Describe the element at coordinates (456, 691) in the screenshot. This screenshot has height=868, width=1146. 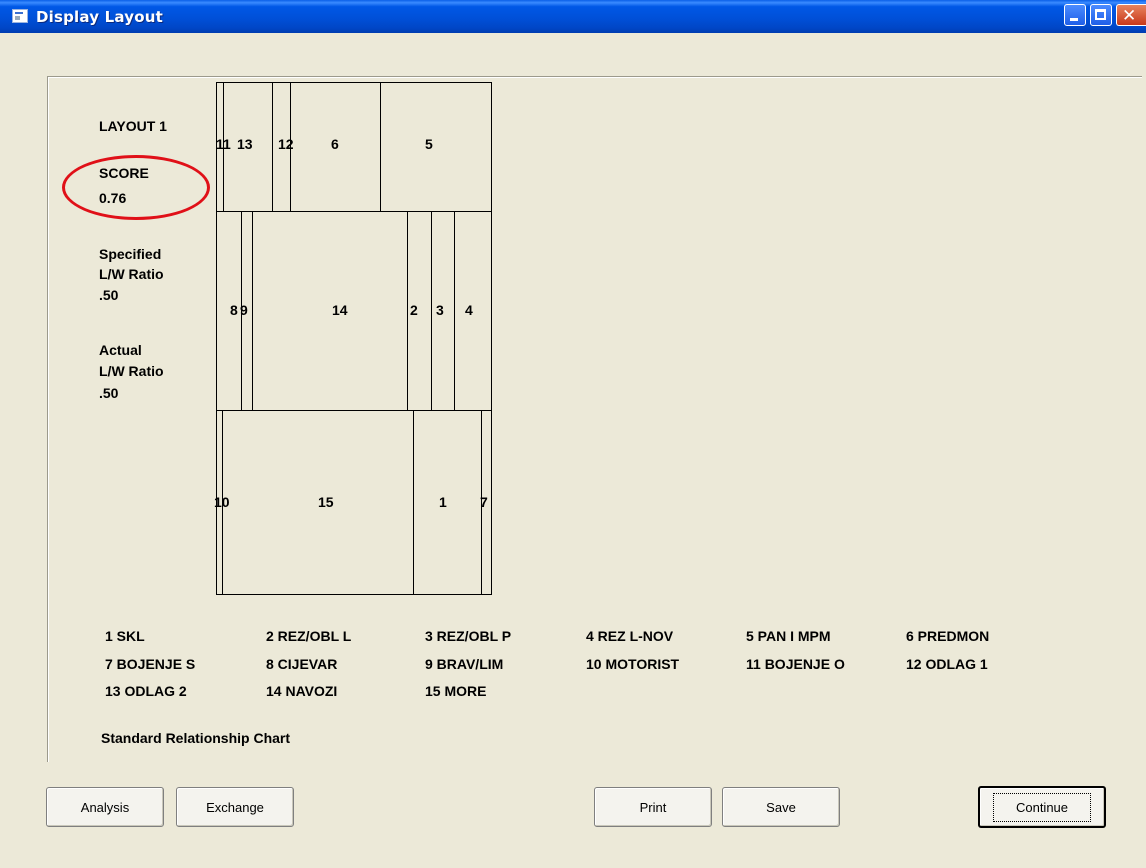
I see `legend-item: 15 MORE` at that location.